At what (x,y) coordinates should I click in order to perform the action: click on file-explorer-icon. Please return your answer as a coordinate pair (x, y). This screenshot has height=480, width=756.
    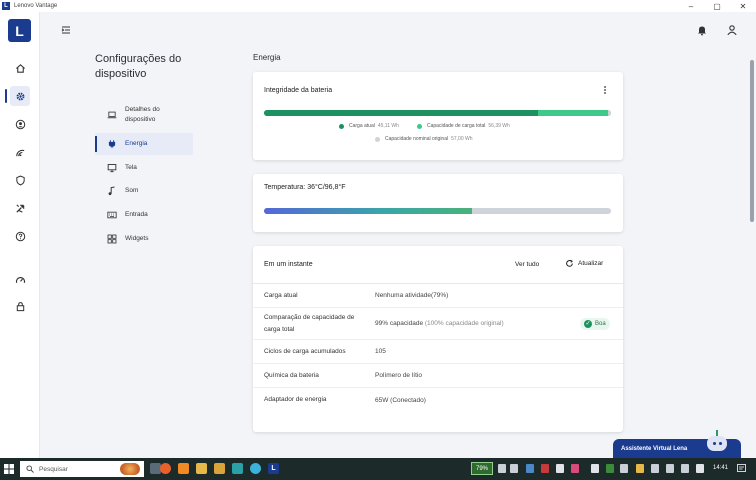
    Looking at the image, I should click on (201, 468).